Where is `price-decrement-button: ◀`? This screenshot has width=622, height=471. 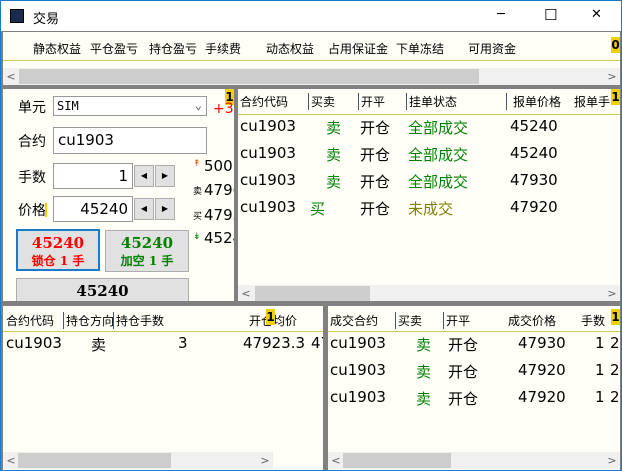
price-decrement-button: ◀ is located at coordinates (144, 209).